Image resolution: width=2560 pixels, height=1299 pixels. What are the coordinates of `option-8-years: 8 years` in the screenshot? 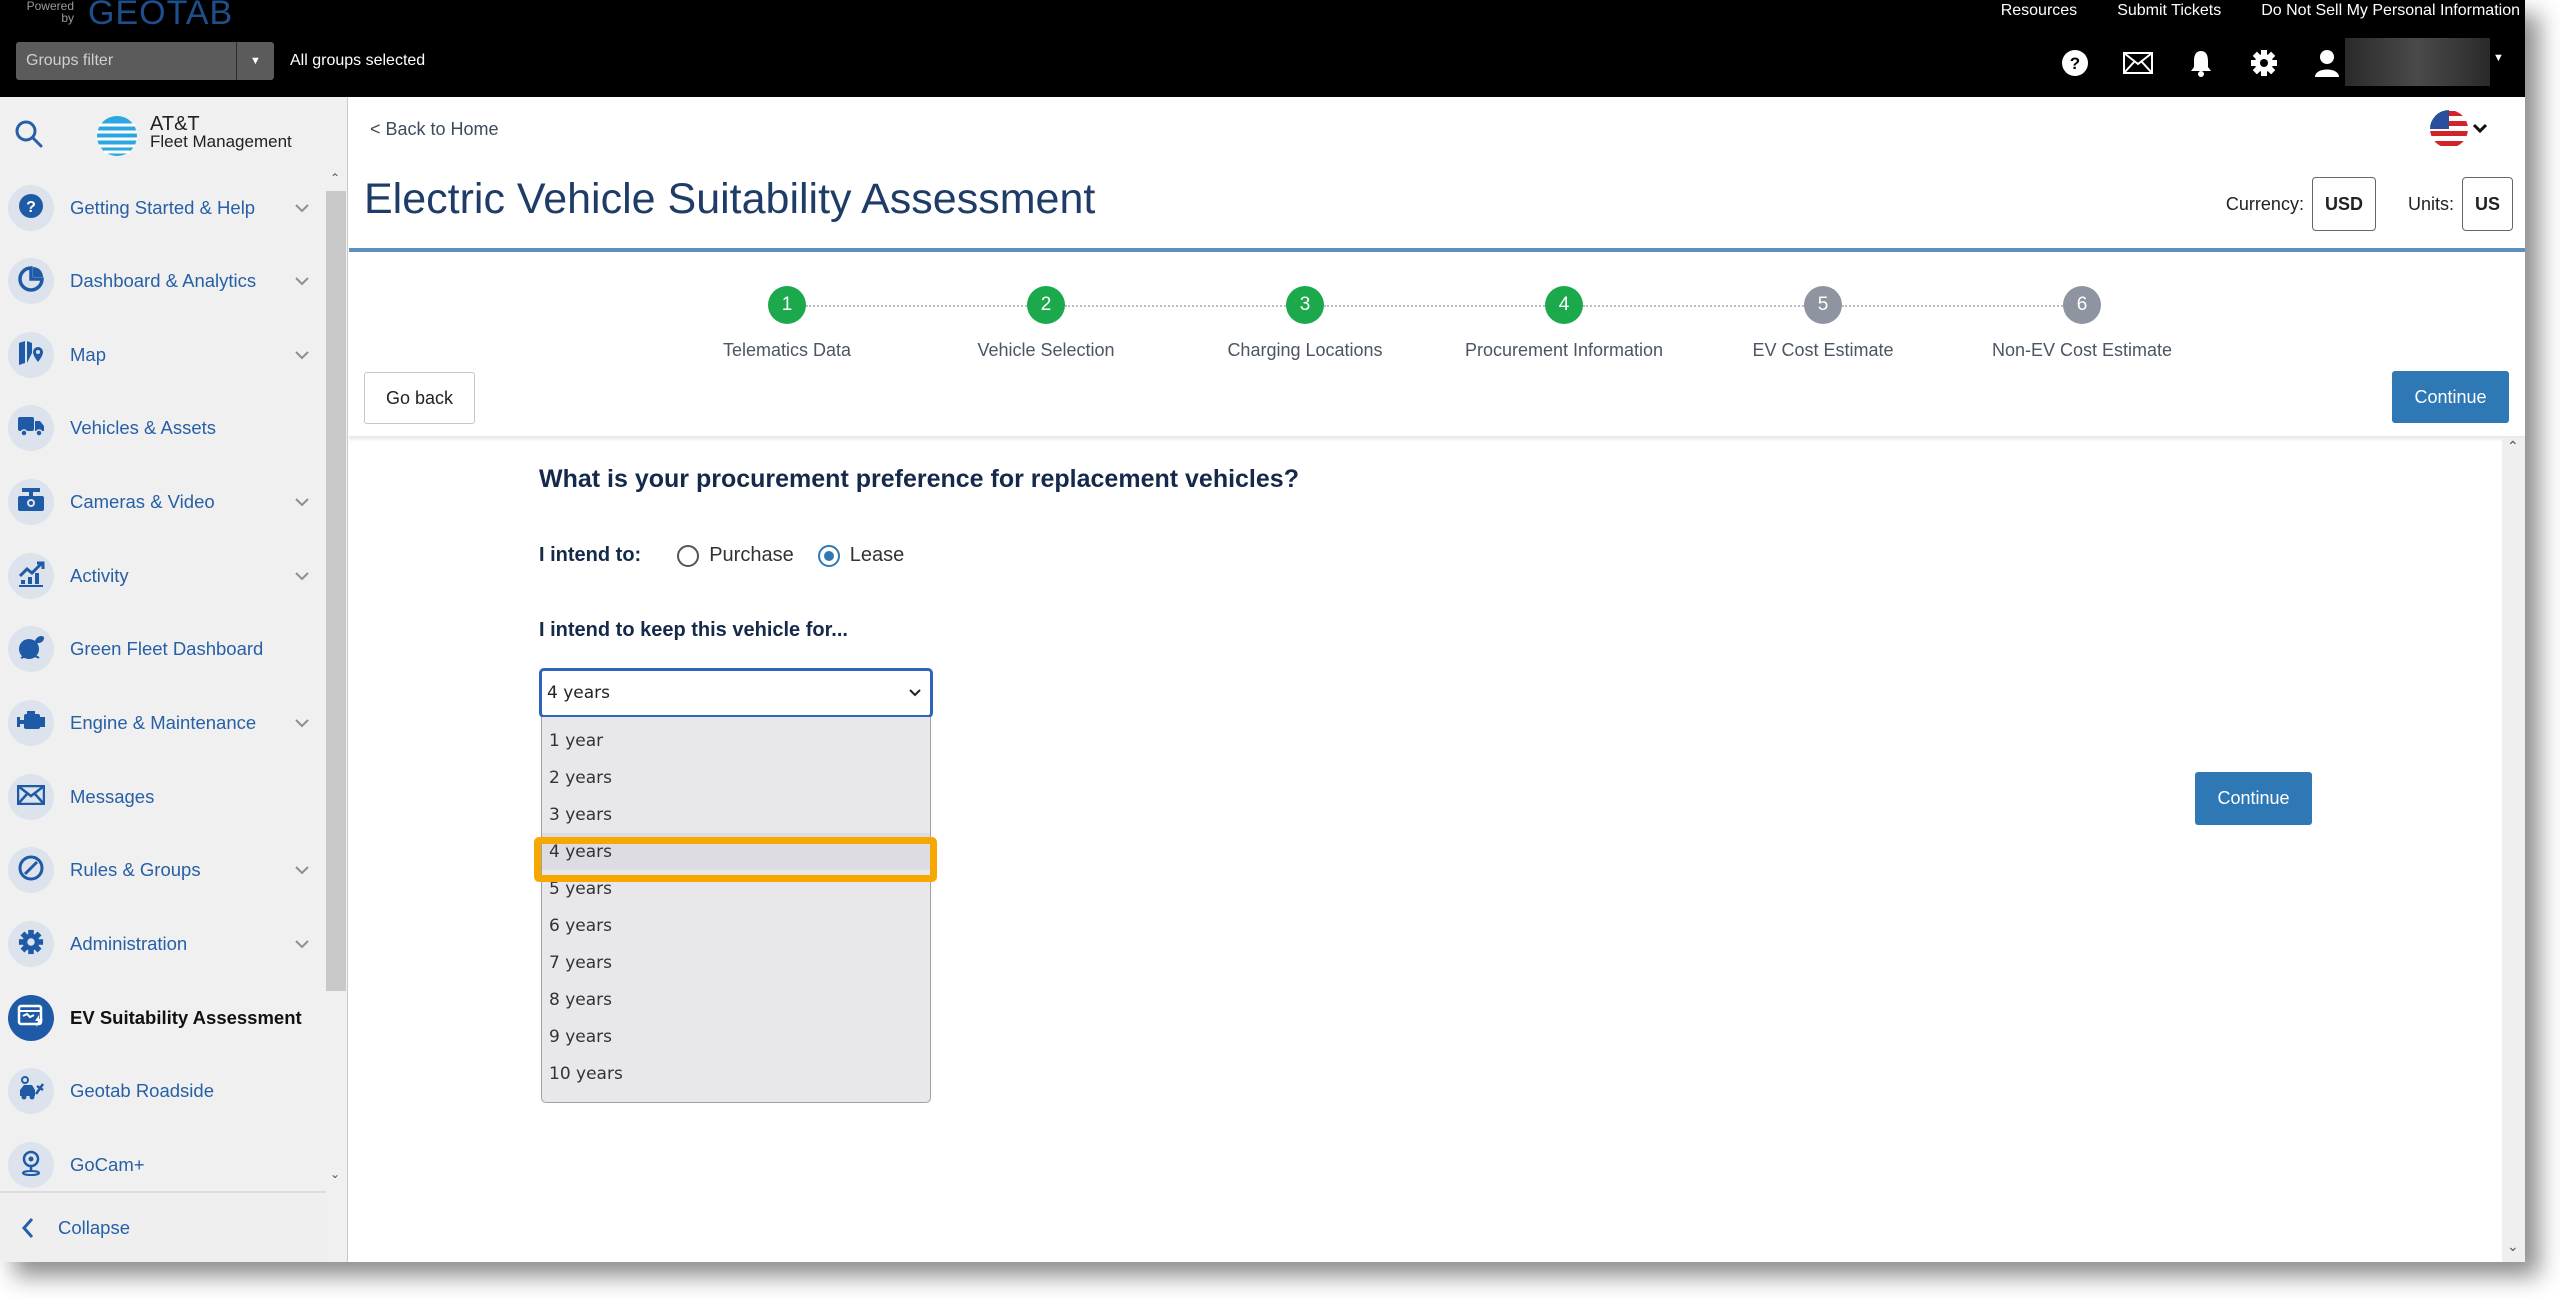 It's located at (736, 999).